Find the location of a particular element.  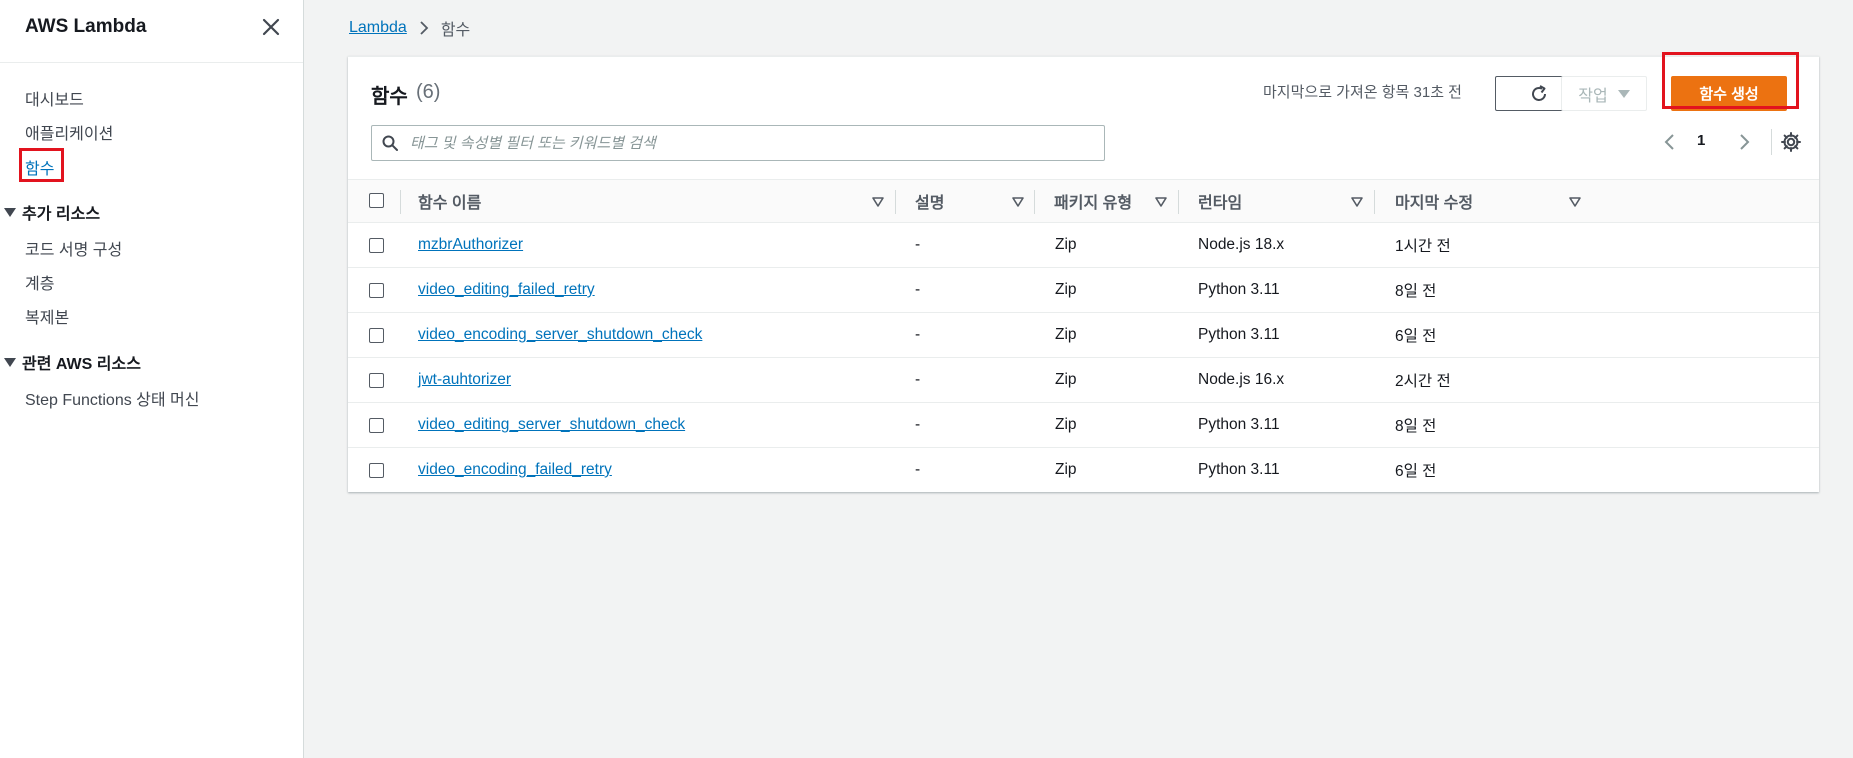

sidebar-item-functions: 함수 is located at coordinates (39, 167).